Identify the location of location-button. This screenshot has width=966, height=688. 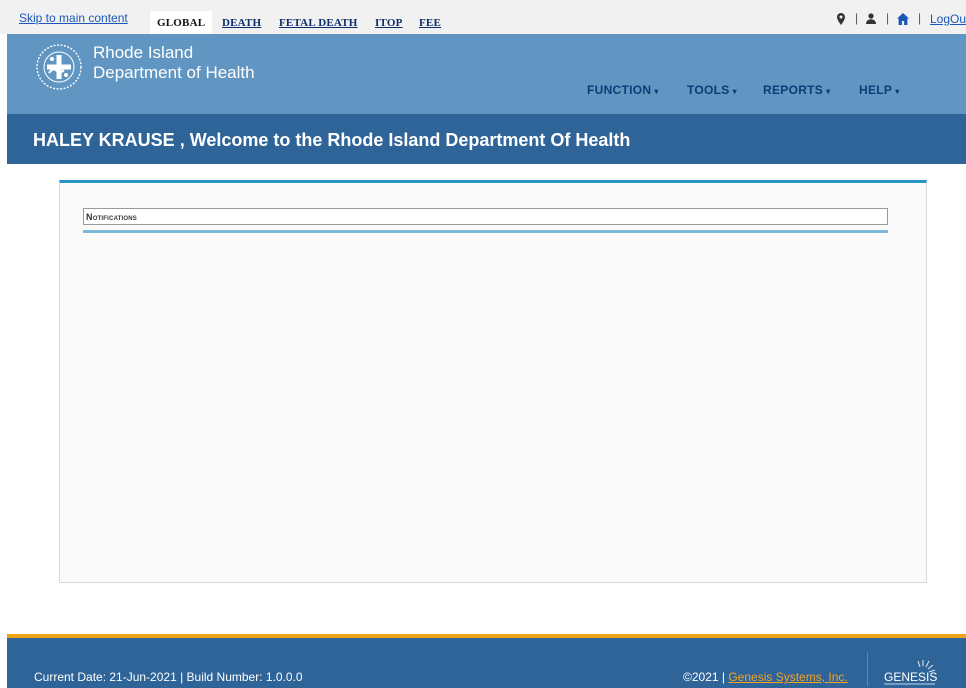
(841, 18).